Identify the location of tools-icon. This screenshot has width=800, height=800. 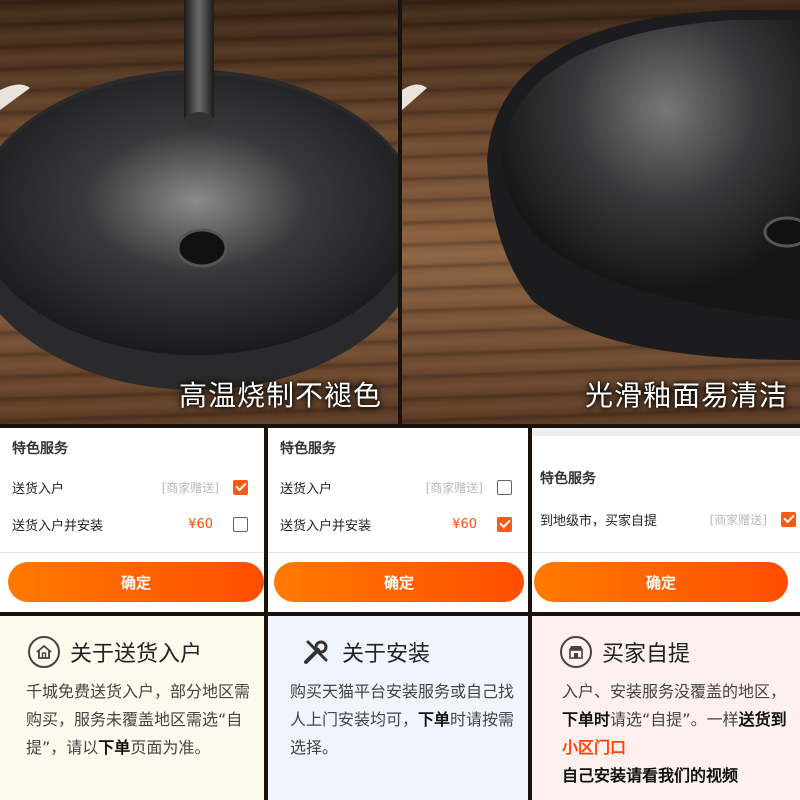
(316, 652).